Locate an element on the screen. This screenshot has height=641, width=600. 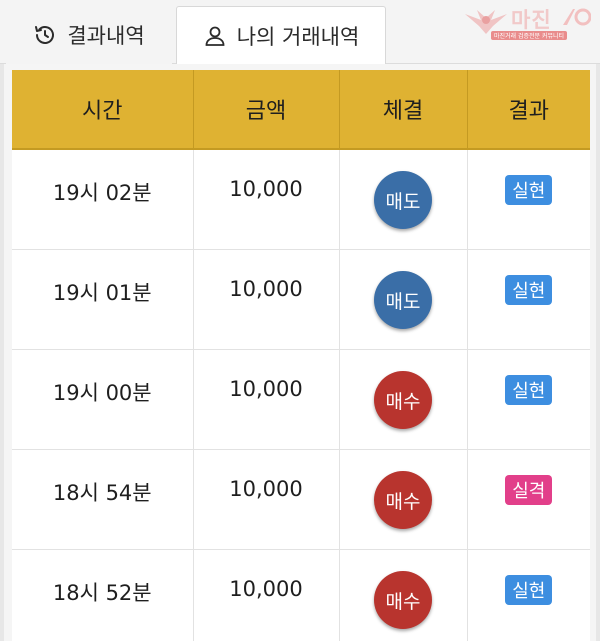
header-result: 결과 is located at coordinates (528, 110).